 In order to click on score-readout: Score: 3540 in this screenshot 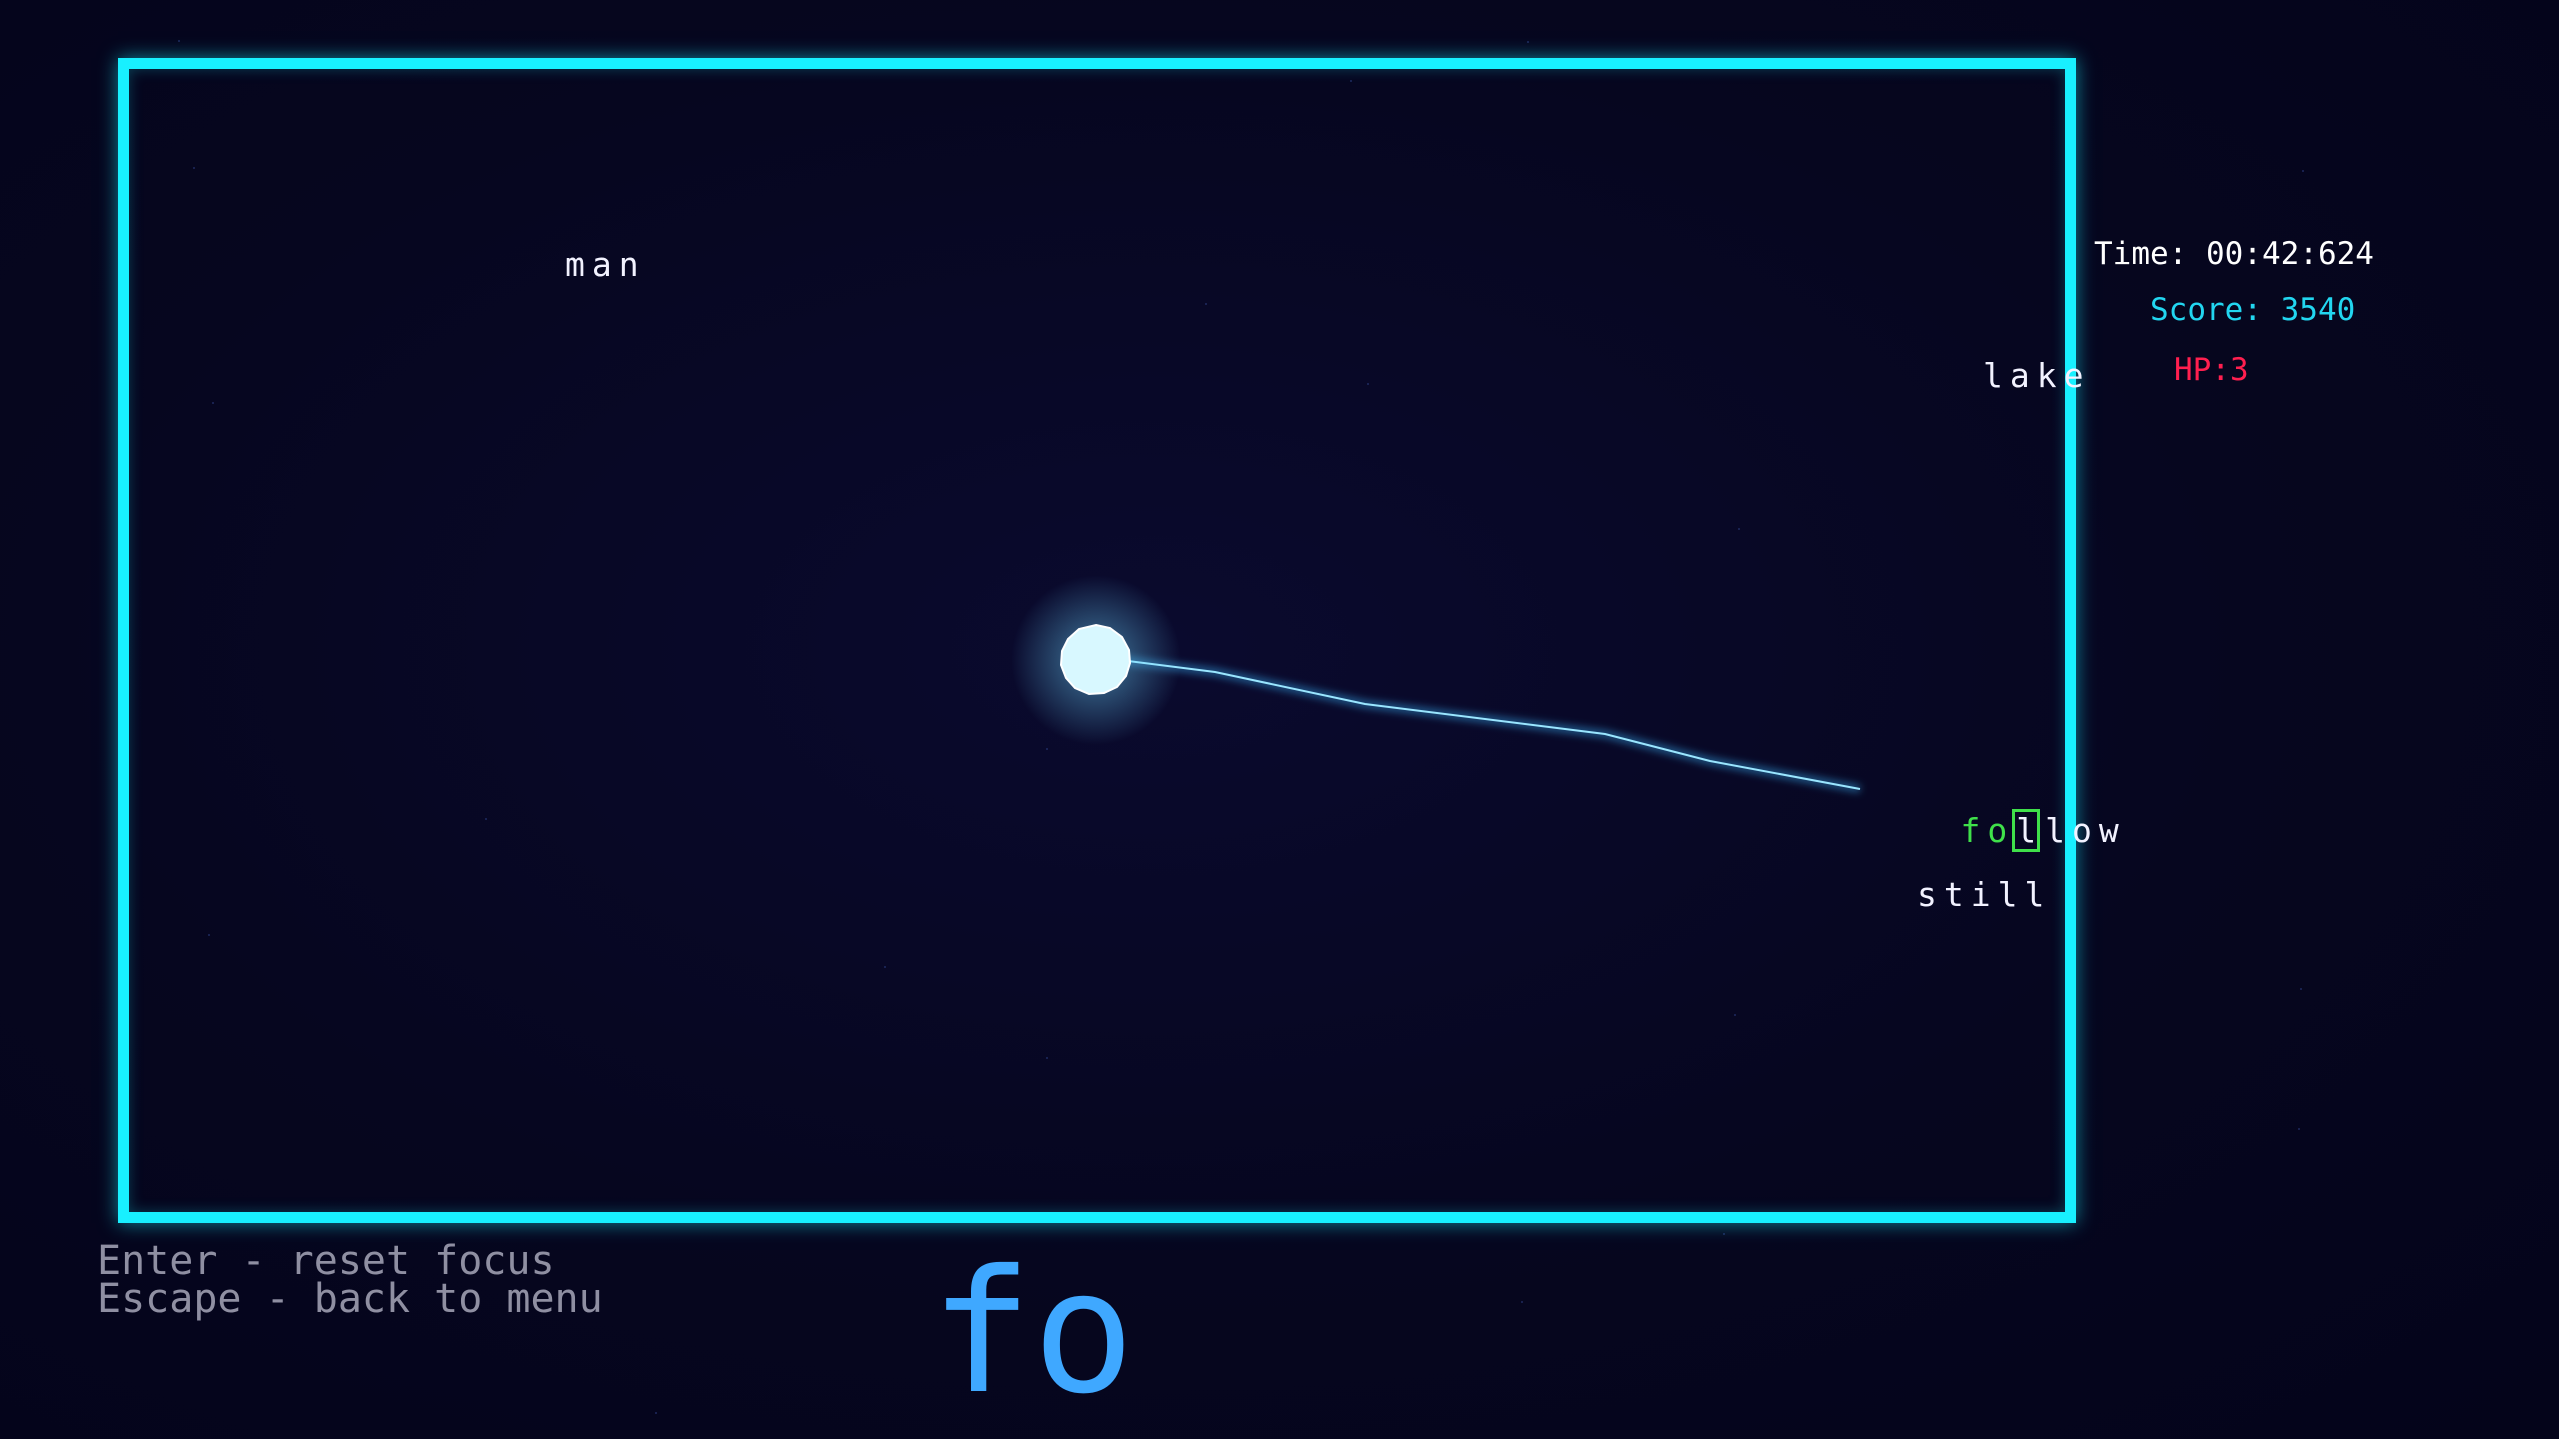, I will do `click(2253, 310)`.